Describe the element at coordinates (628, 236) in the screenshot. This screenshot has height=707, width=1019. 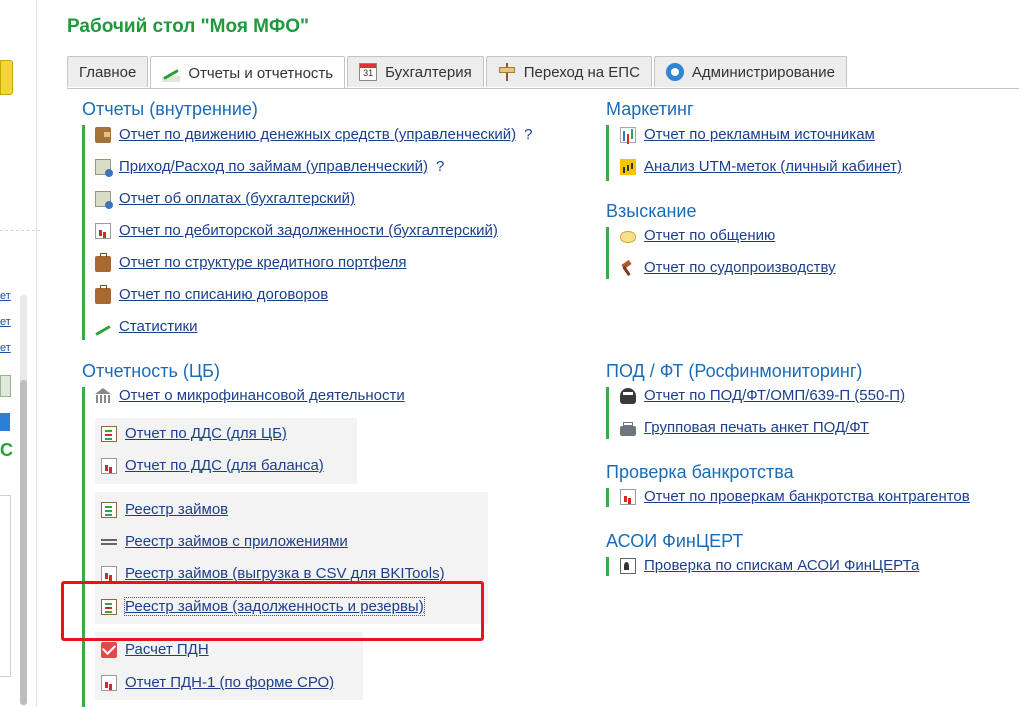
I see `speech-bubble-icon` at that location.